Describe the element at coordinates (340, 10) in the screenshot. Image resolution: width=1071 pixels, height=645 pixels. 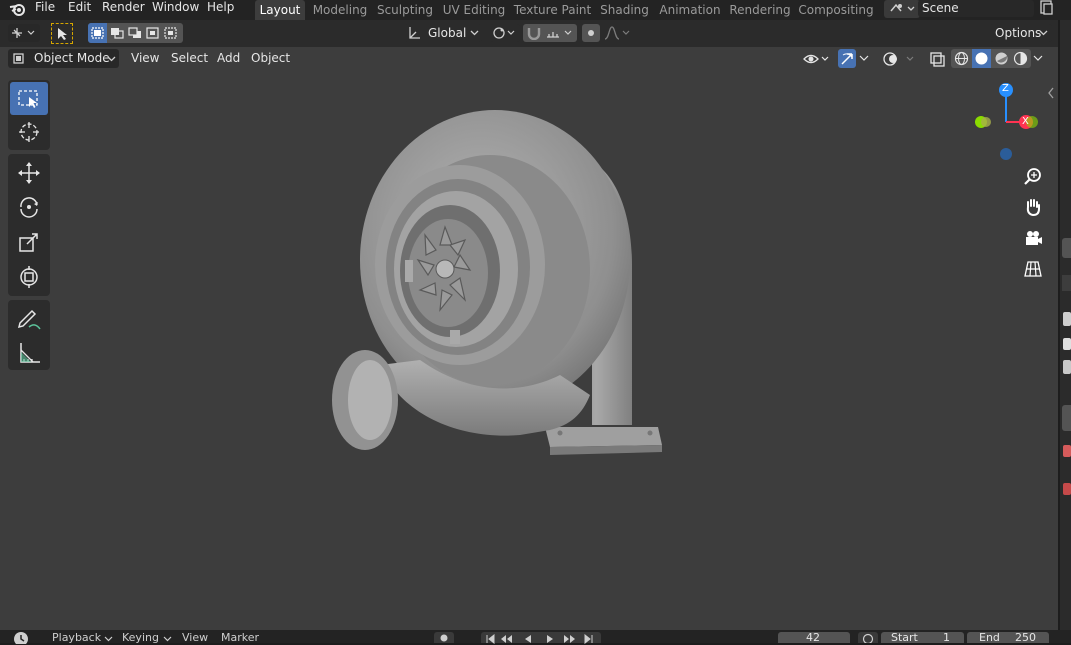
I see `tab-modeling: Modeling` at that location.